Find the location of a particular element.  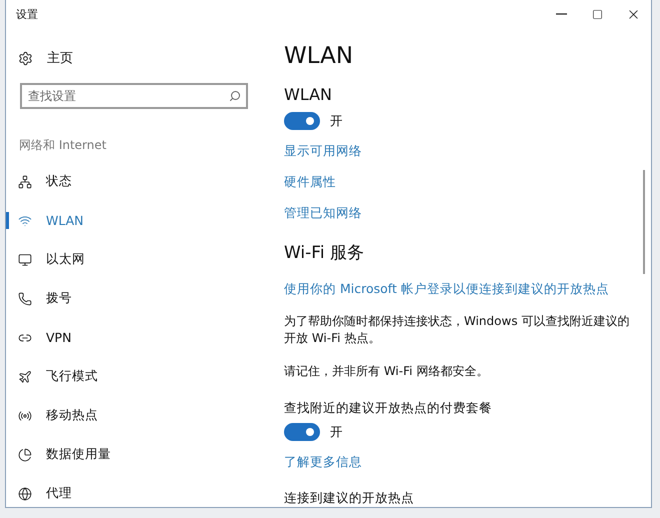

airplane-icon is located at coordinates (25, 377).